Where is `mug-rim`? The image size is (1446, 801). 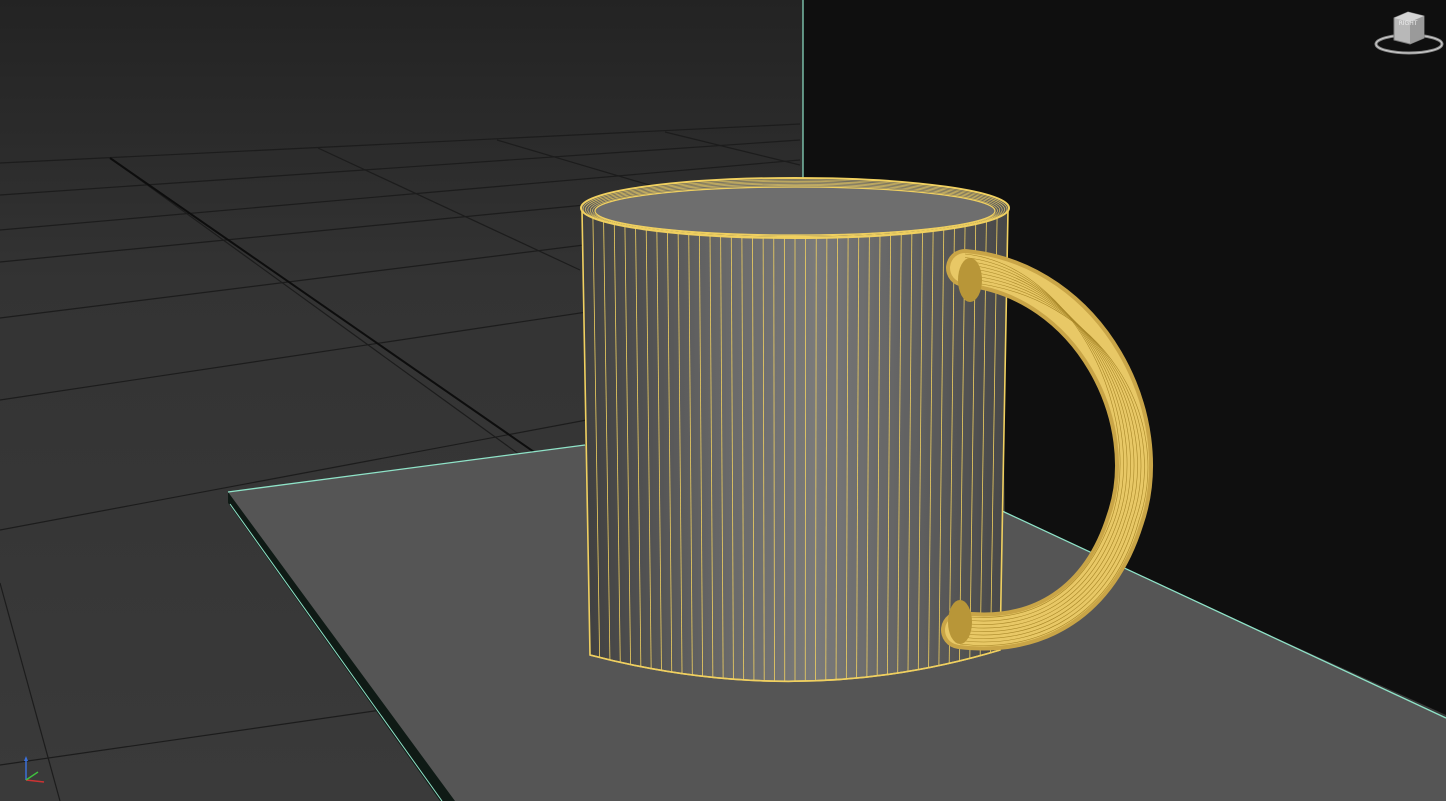 mug-rim is located at coordinates (795, 208).